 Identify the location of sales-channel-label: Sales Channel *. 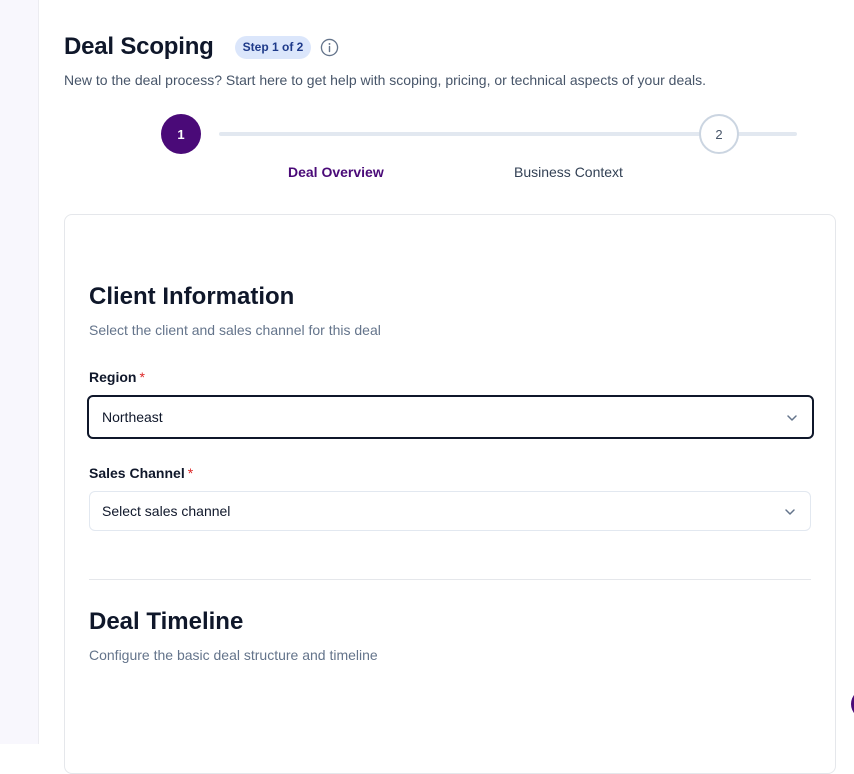
(141, 473).